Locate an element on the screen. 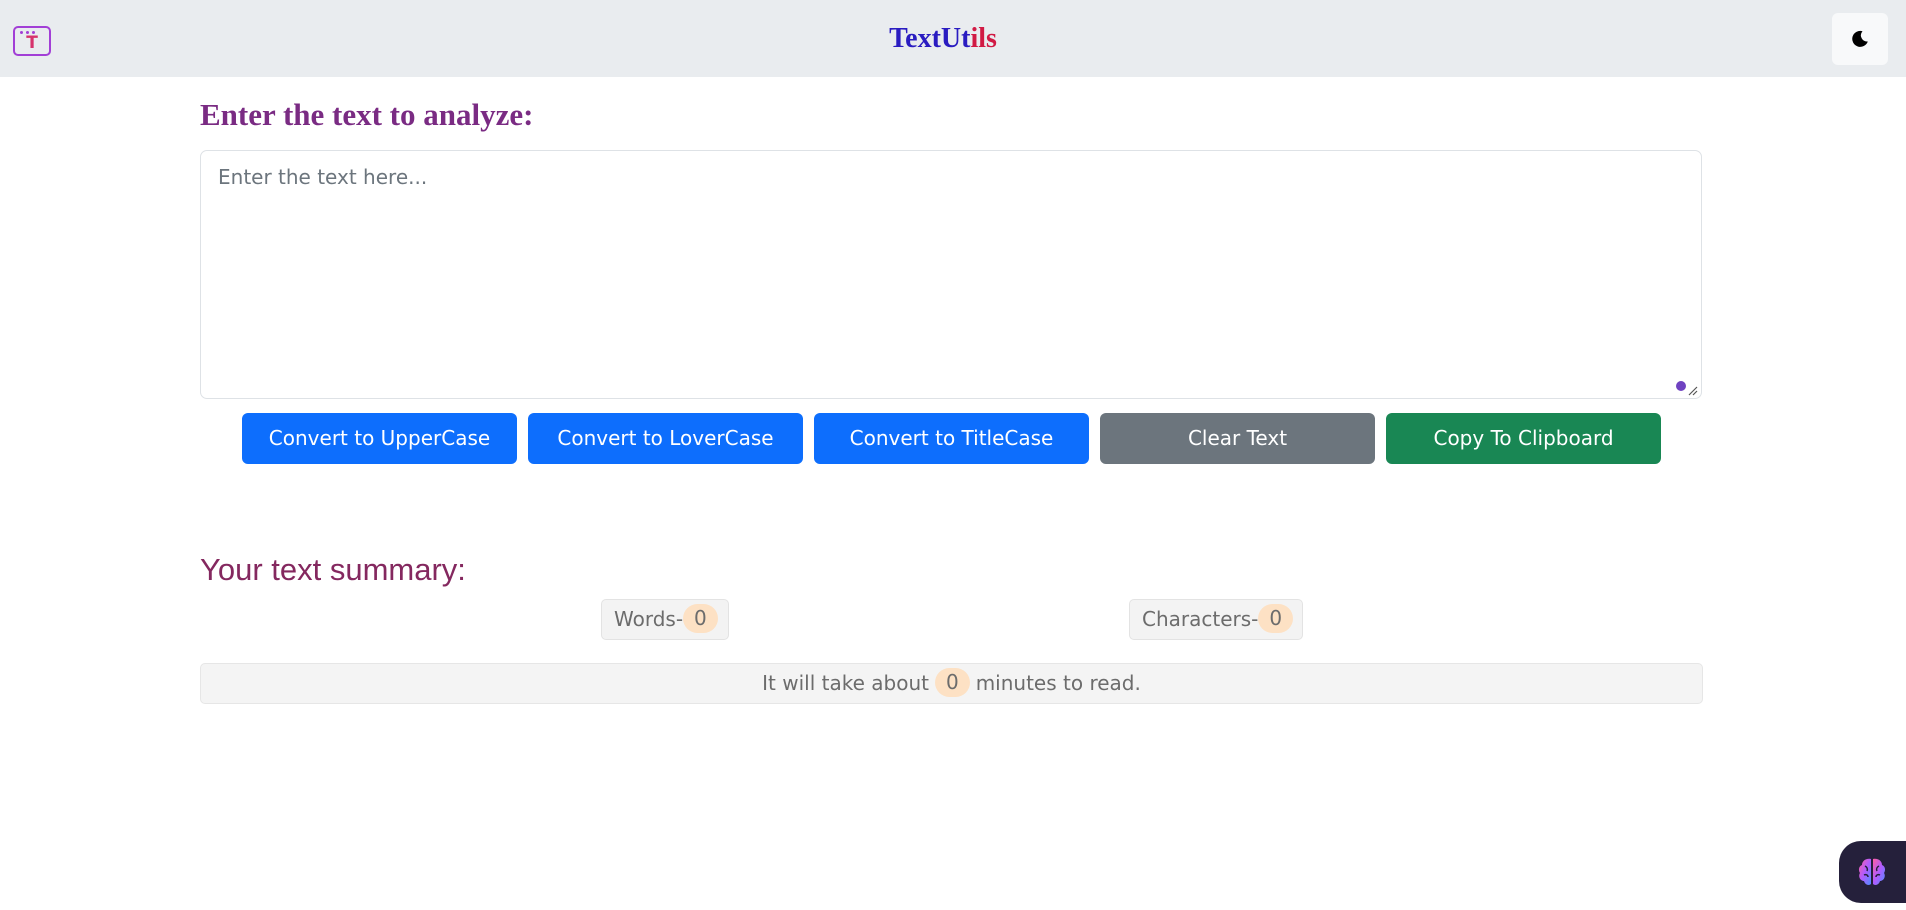 This screenshot has height=910, width=1906. char-count-badge: 0 is located at coordinates (1276, 618).